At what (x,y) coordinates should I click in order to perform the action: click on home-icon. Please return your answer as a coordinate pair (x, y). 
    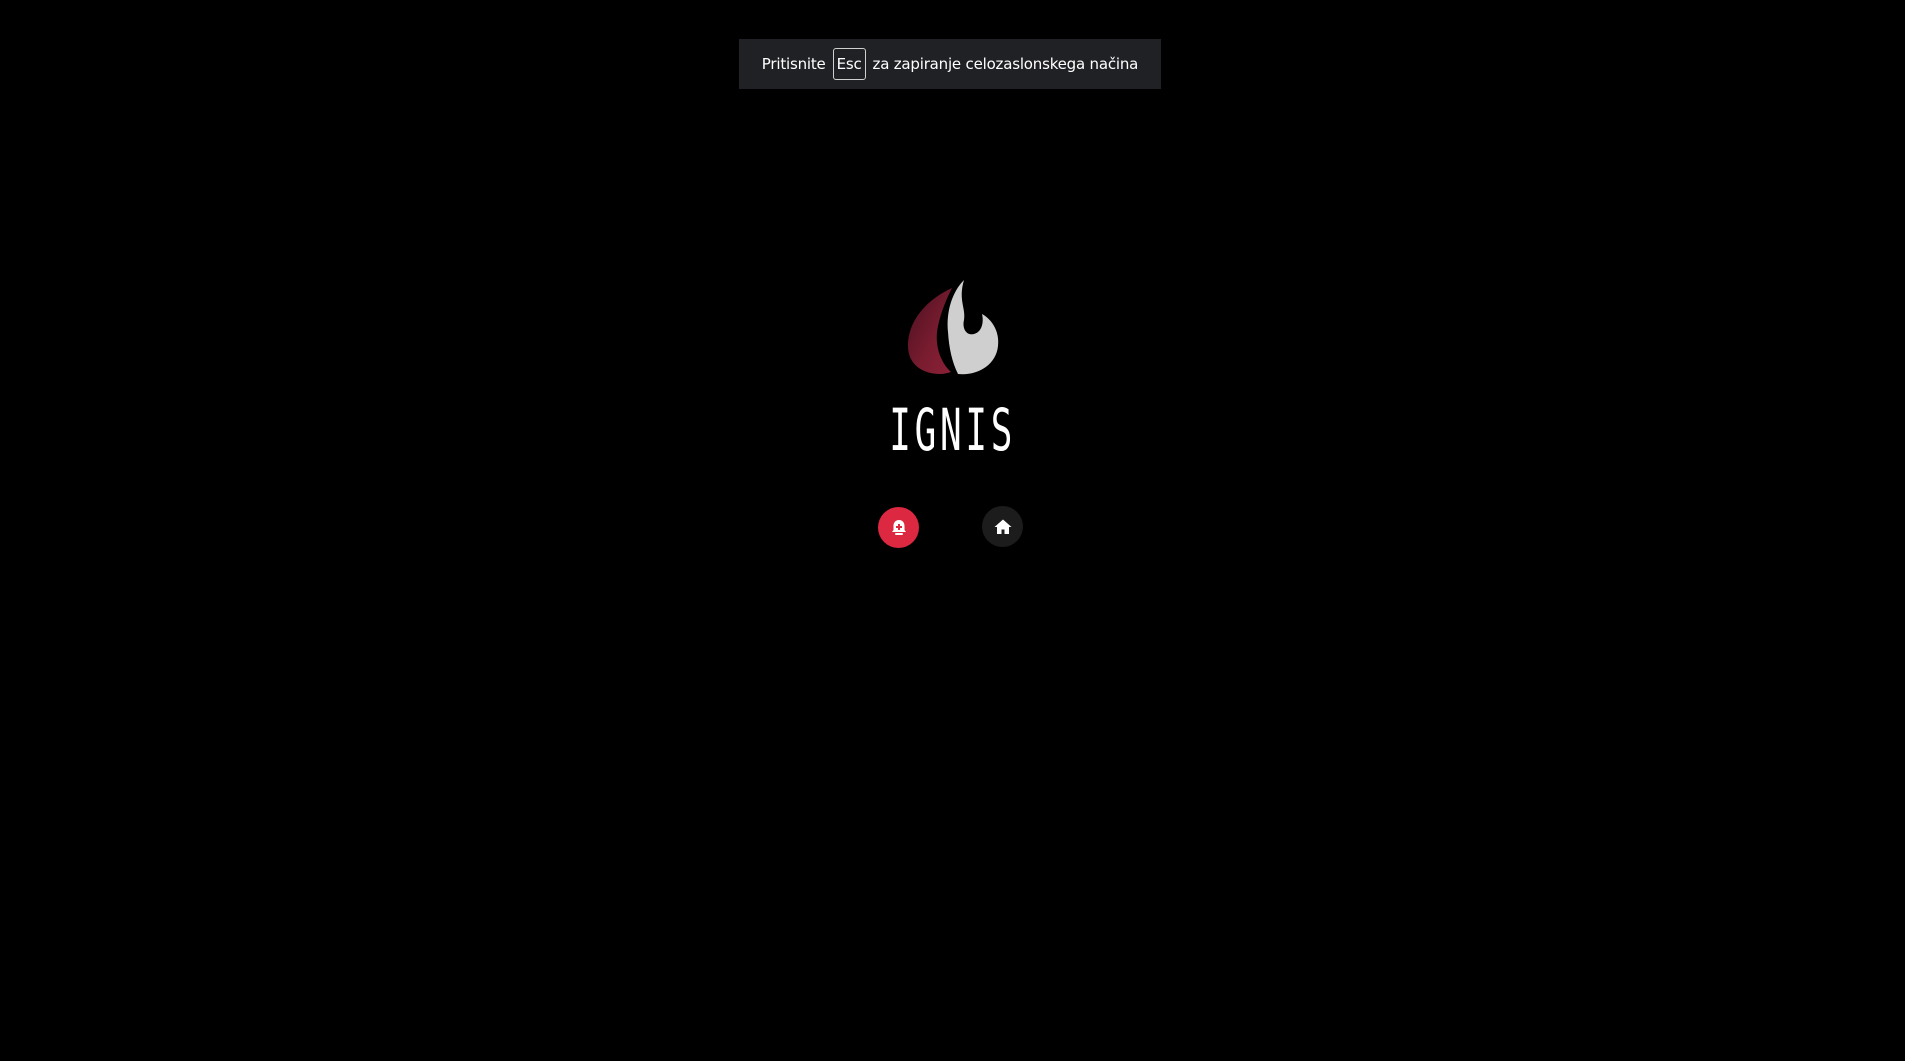
    Looking at the image, I should click on (1002, 526).